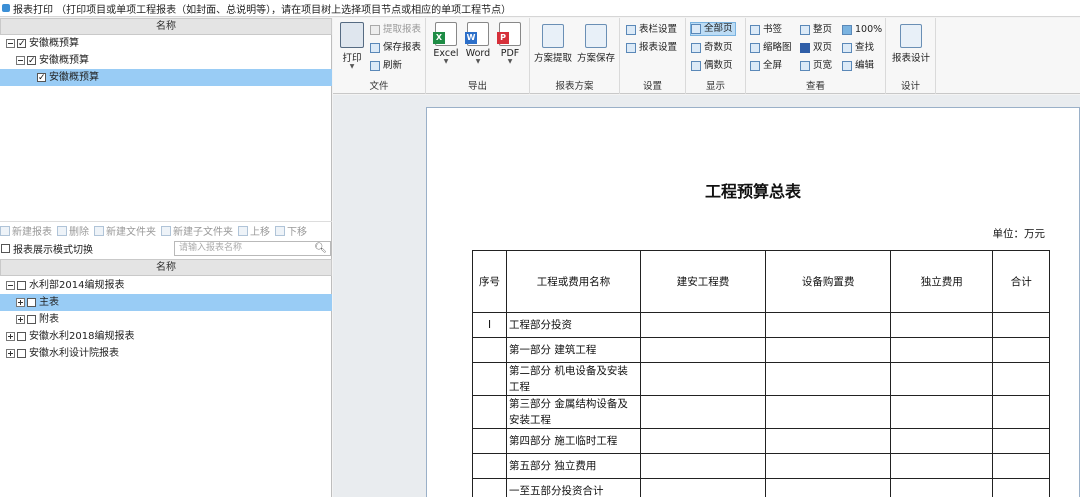 This screenshot has width=1080, height=497. I want to click on even-pages-icon, so click(696, 66).